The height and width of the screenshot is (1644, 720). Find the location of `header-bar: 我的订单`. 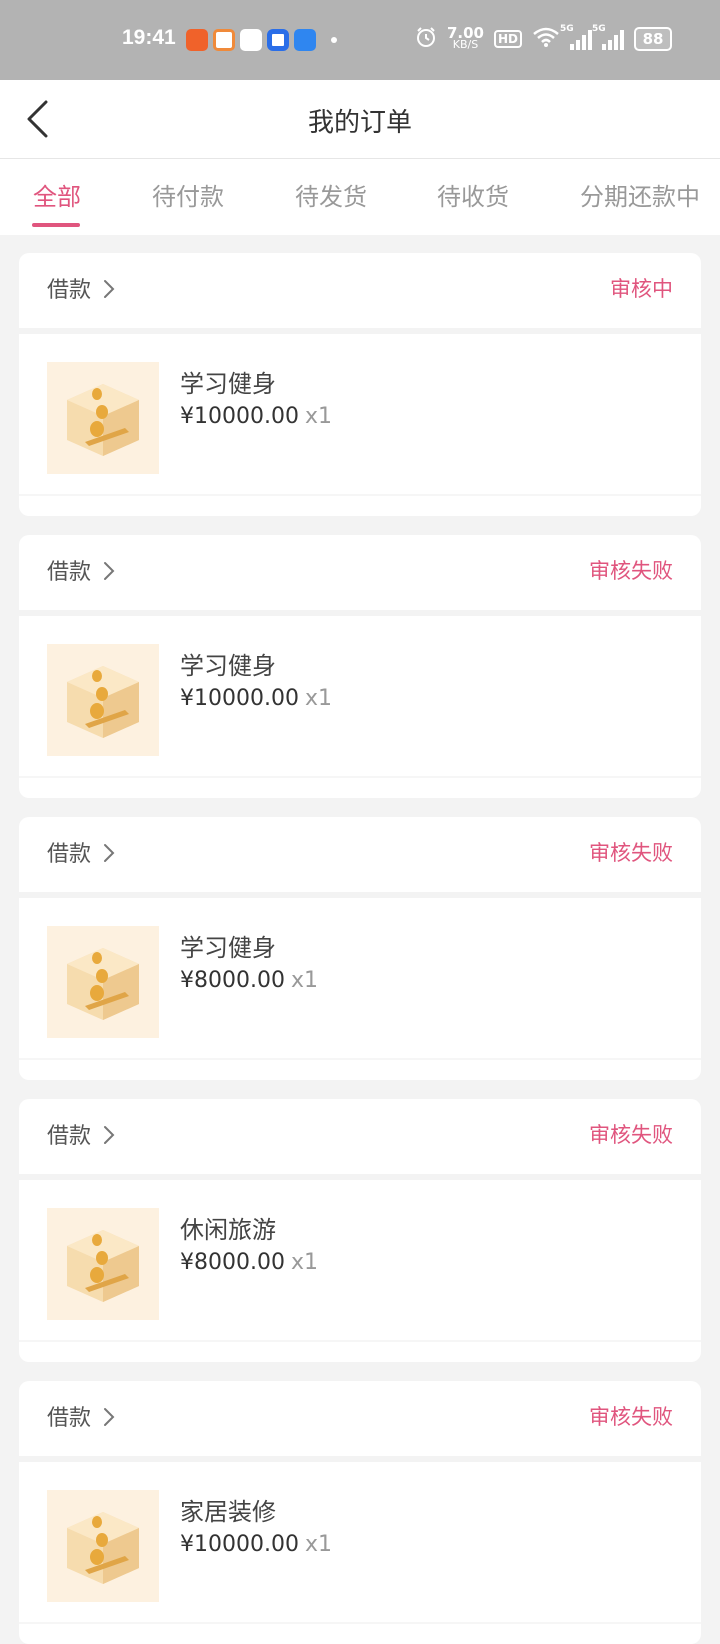

header-bar: 我的订单 is located at coordinates (360, 119).